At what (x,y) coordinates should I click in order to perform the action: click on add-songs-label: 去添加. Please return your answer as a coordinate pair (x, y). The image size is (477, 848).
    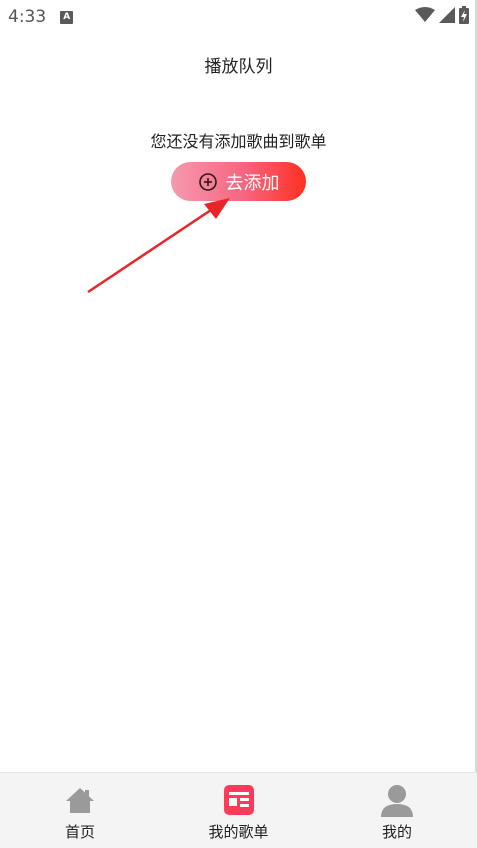
    Looking at the image, I should click on (252, 183).